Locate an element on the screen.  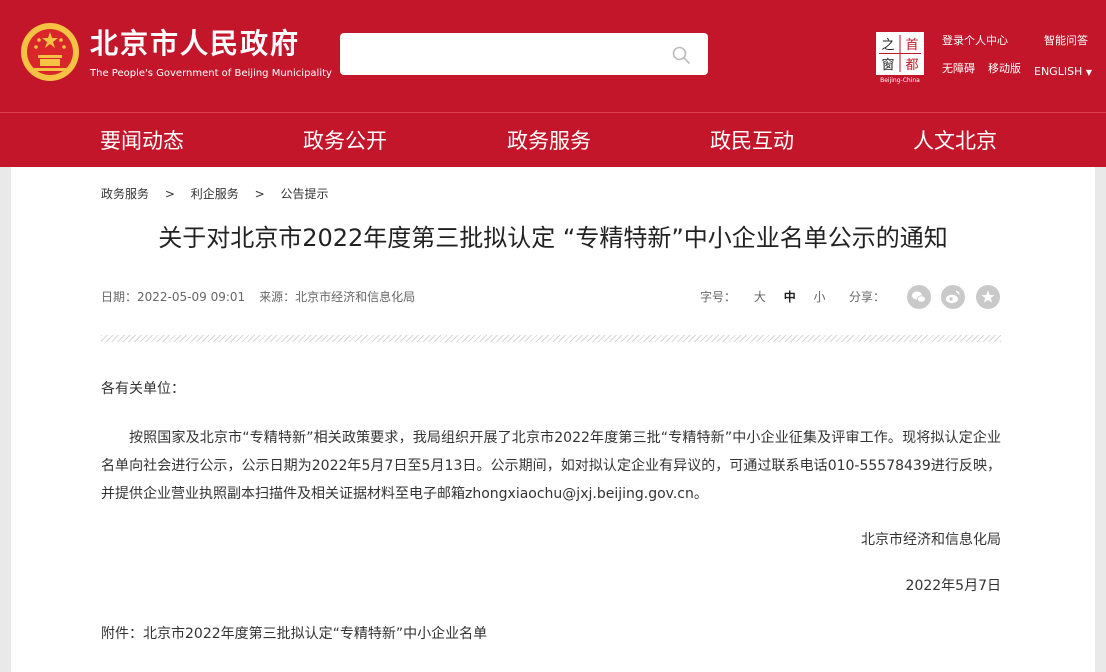
article-source: 北京市经济和信息化局 is located at coordinates (355, 297).